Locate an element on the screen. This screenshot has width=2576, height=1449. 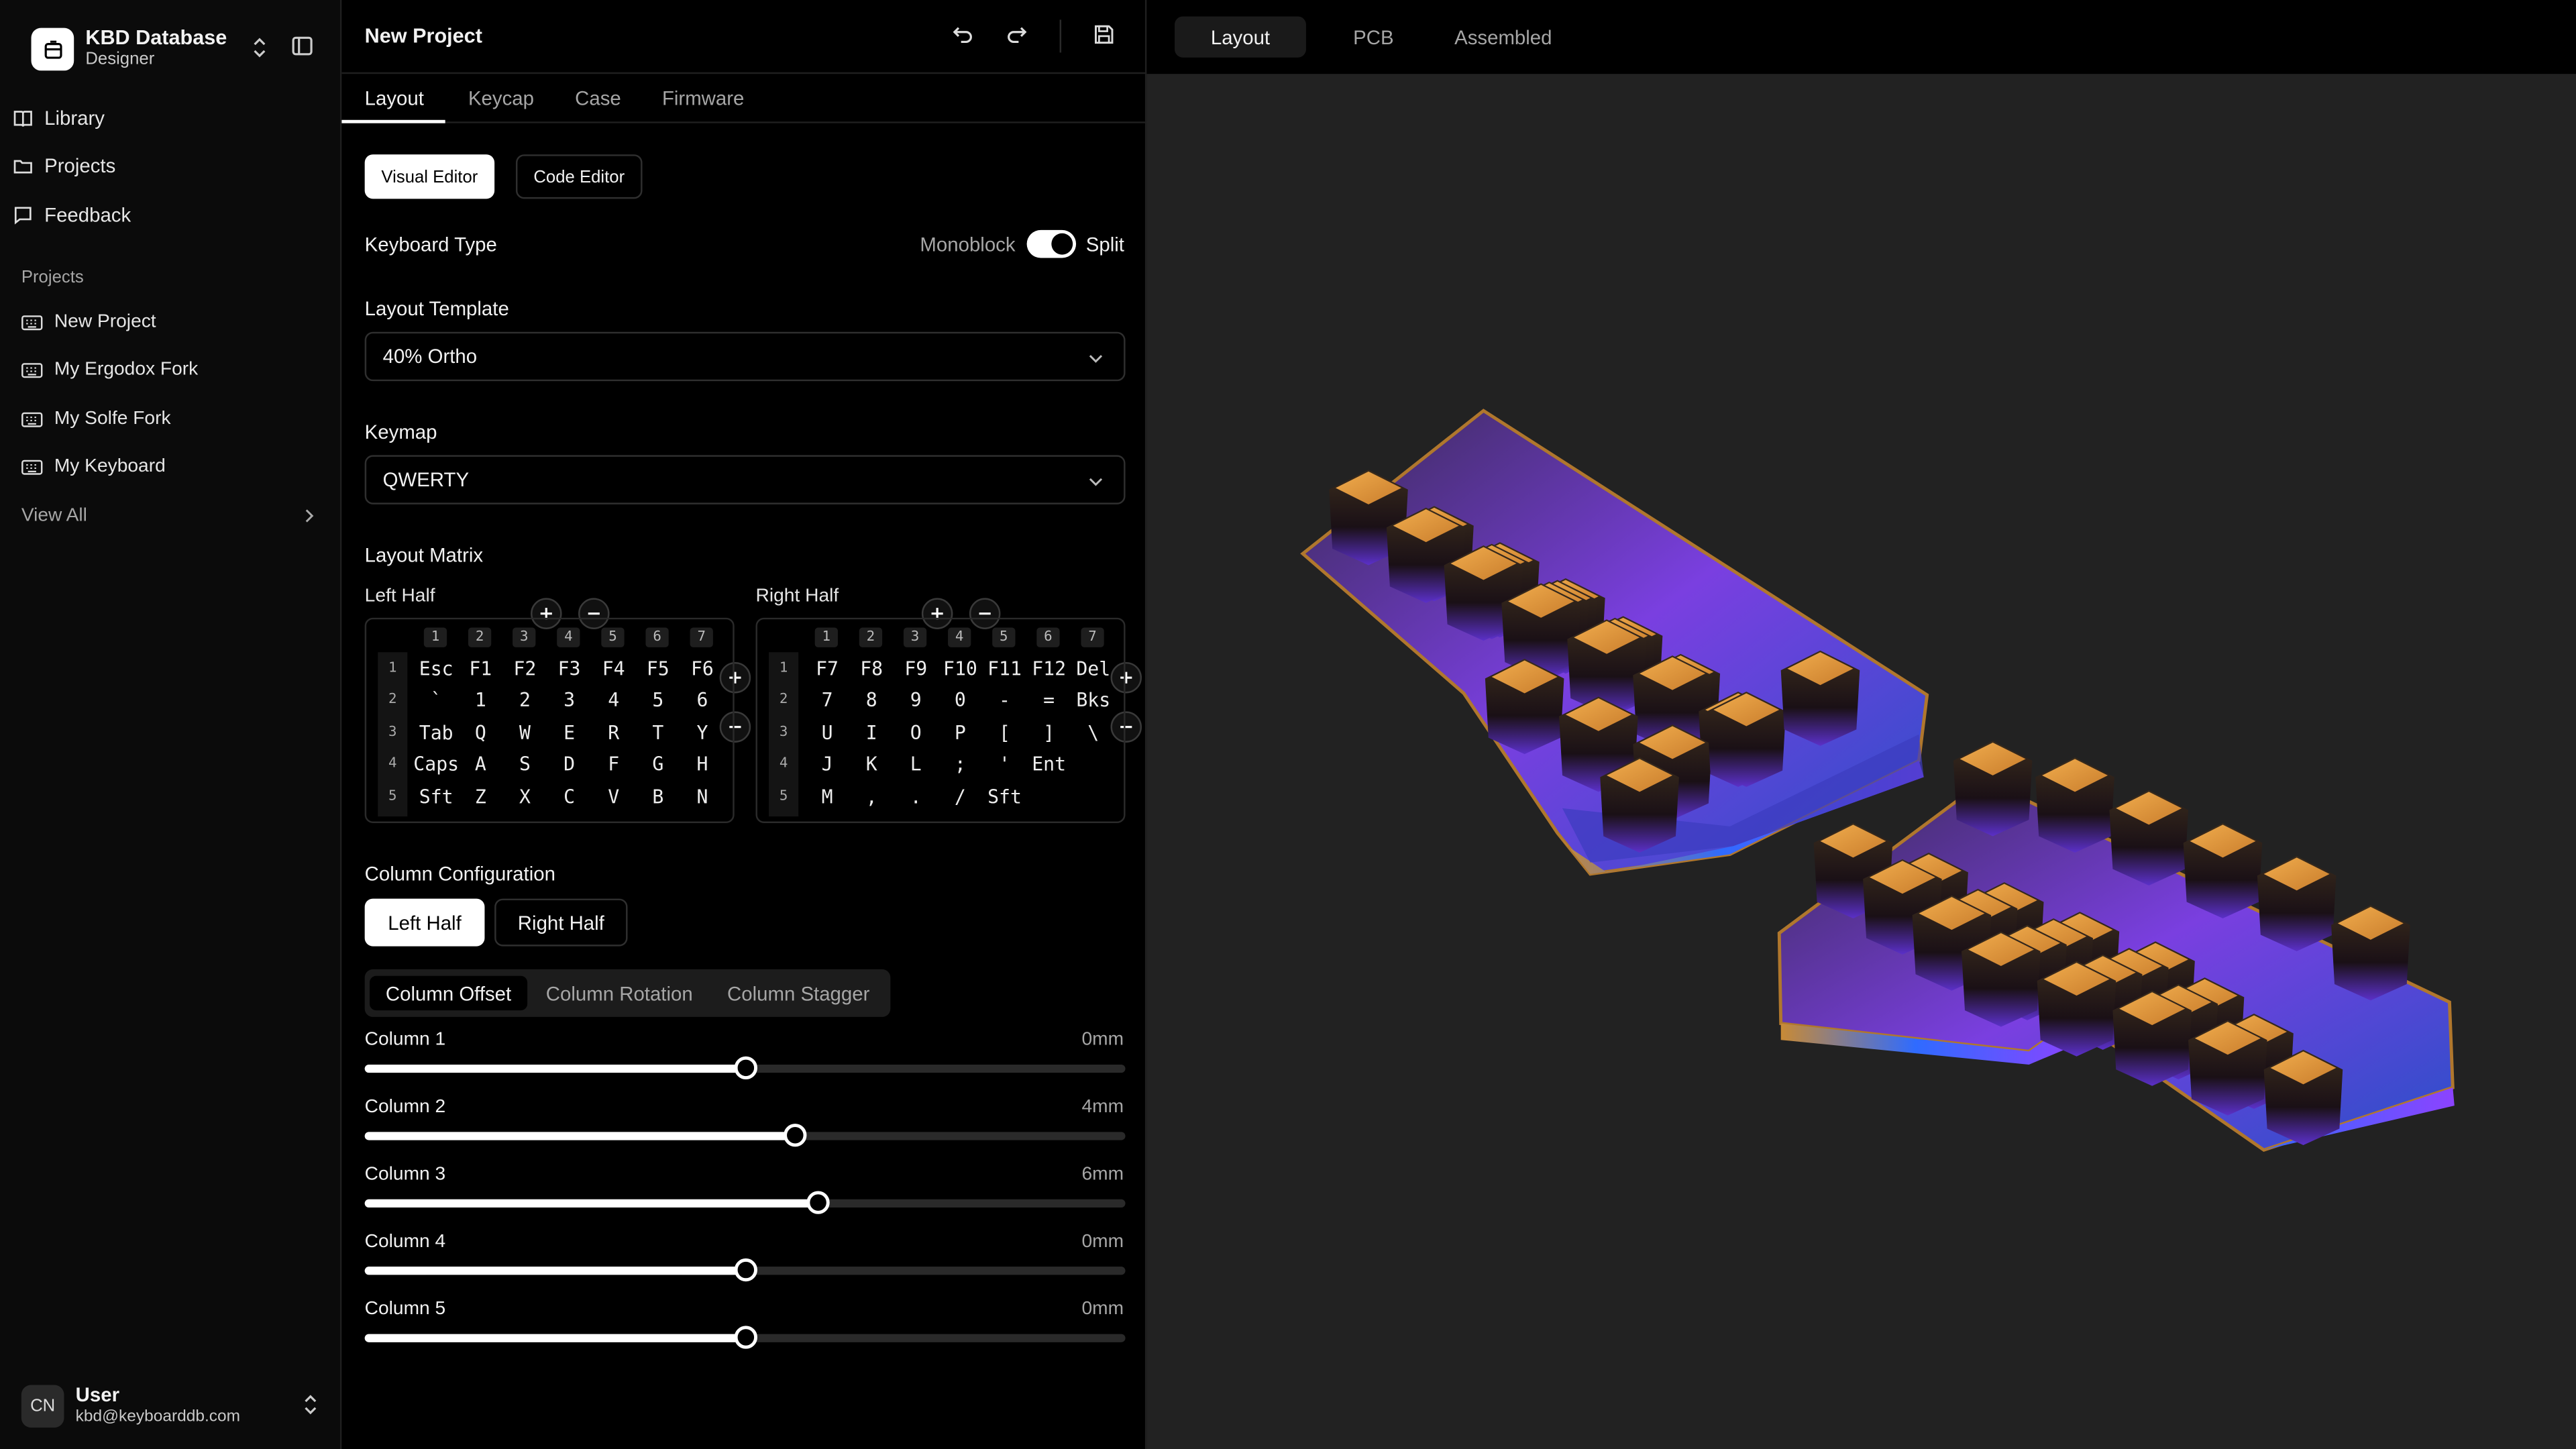
matrix-key-cell: C is located at coordinates (569, 796).